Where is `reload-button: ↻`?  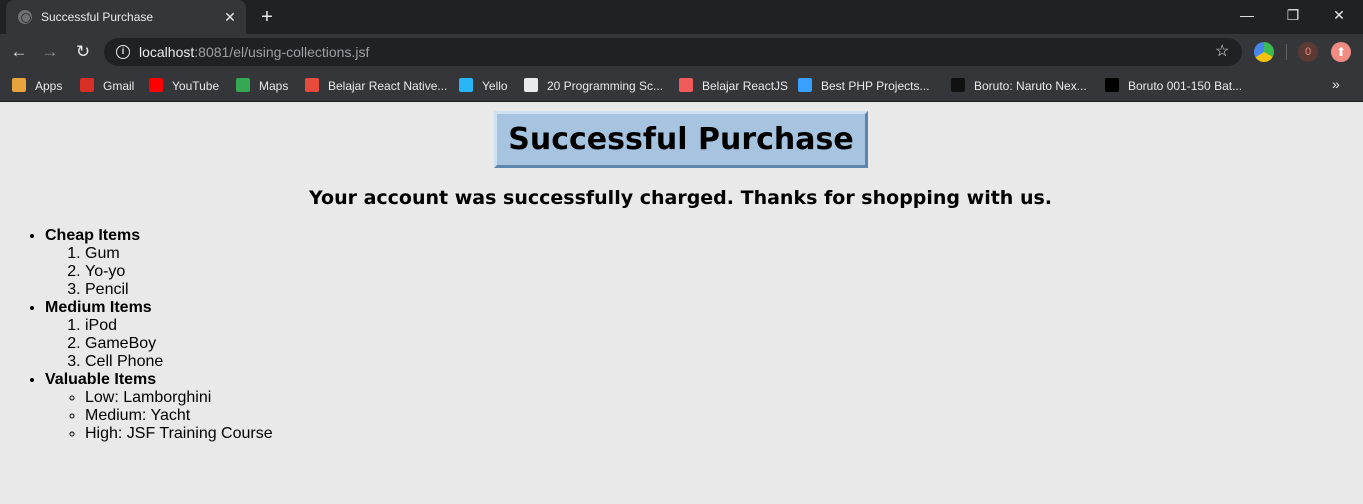
reload-button: ↻ is located at coordinates (83, 52).